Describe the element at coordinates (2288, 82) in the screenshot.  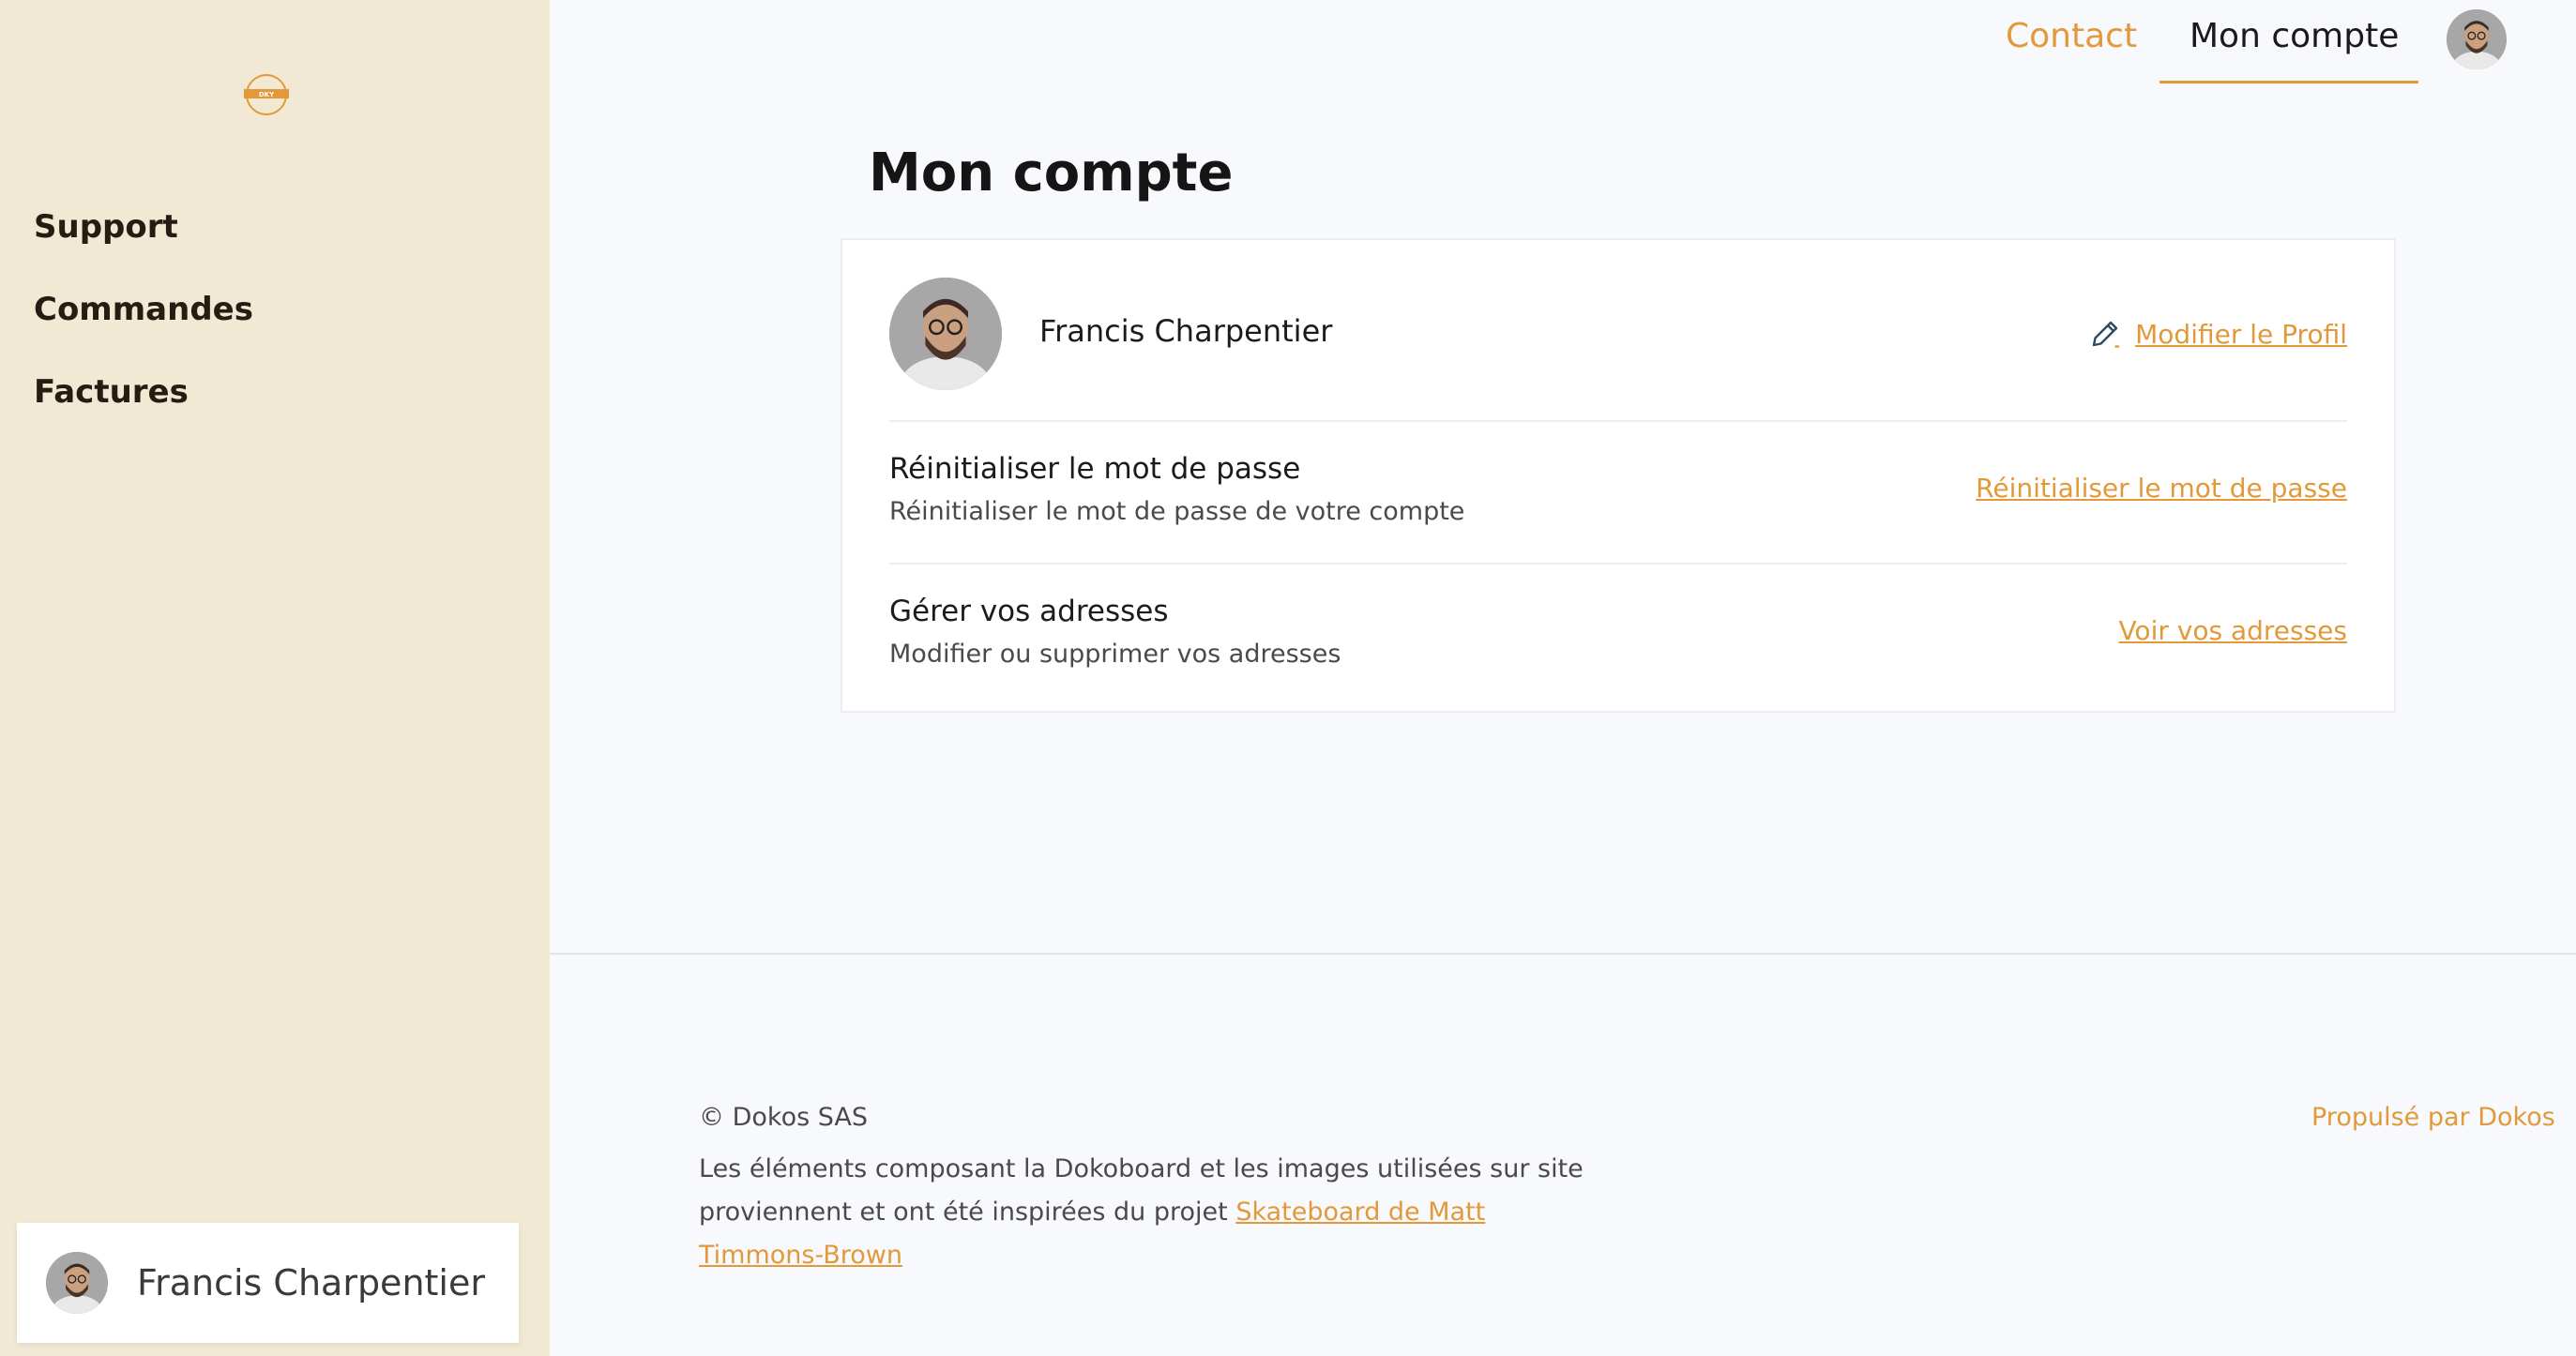
I see `active-tab-indicator` at that location.